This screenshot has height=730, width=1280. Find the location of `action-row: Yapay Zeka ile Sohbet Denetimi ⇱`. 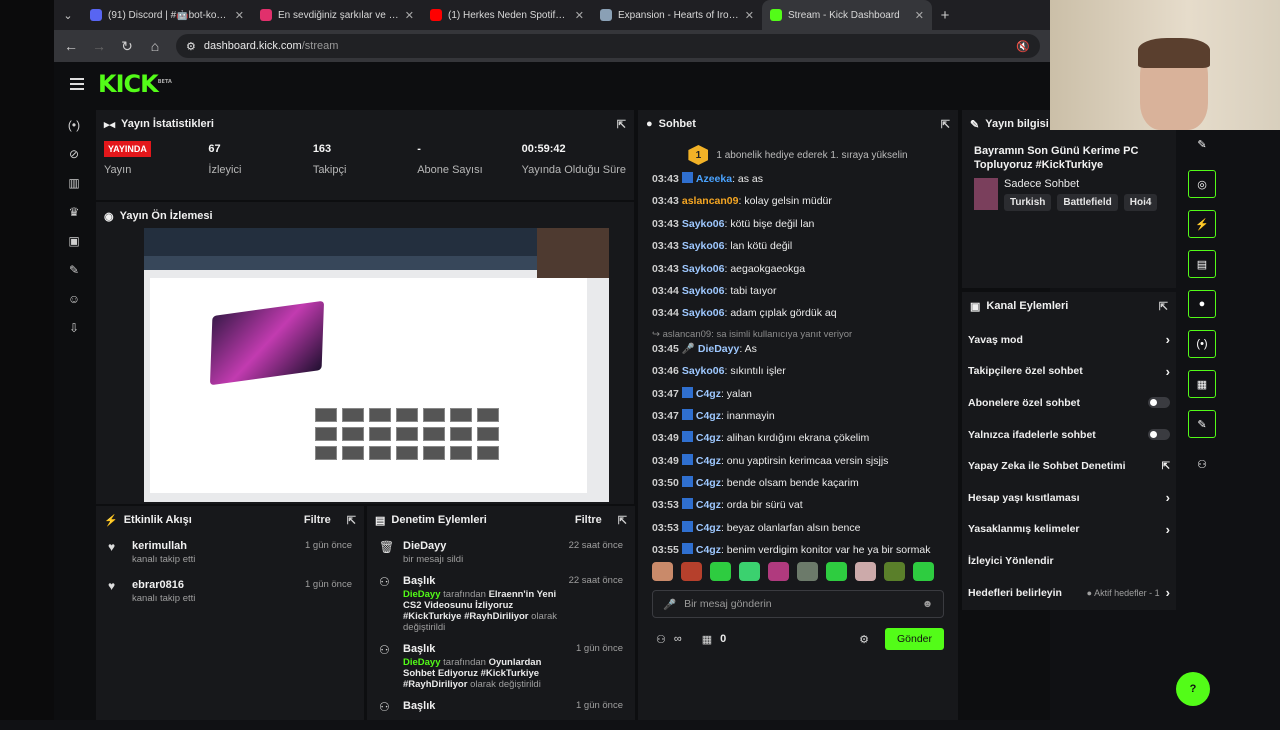

action-row: Yapay Zeka ile Sohbet Denetimi ⇱ is located at coordinates (1069, 466).